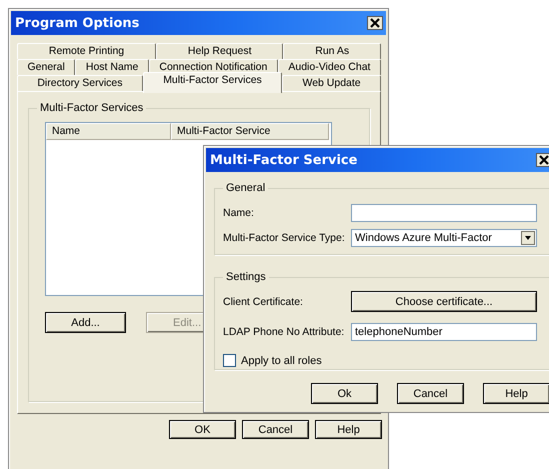 The width and height of the screenshot is (549, 469). What do you see at coordinates (239, 212) in the screenshot?
I see `field-label: Name:` at bounding box center [239, 212].